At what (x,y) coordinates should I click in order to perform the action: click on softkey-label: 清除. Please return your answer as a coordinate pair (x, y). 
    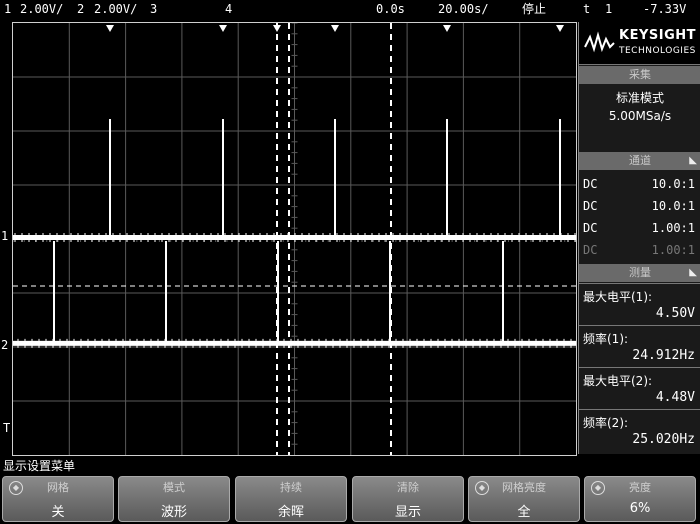
    Looking at the image, I should click on (408, 487).